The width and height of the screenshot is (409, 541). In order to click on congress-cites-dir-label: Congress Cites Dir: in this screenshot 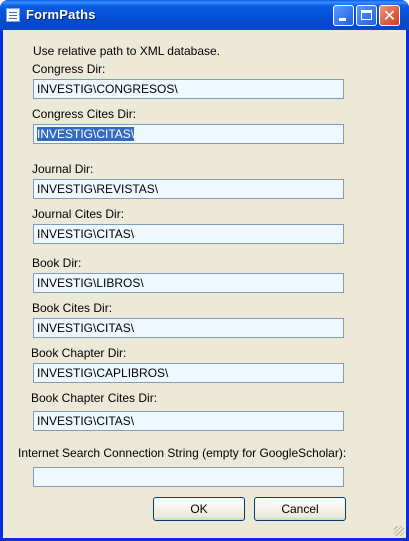, I will do `click(84, 114)`.